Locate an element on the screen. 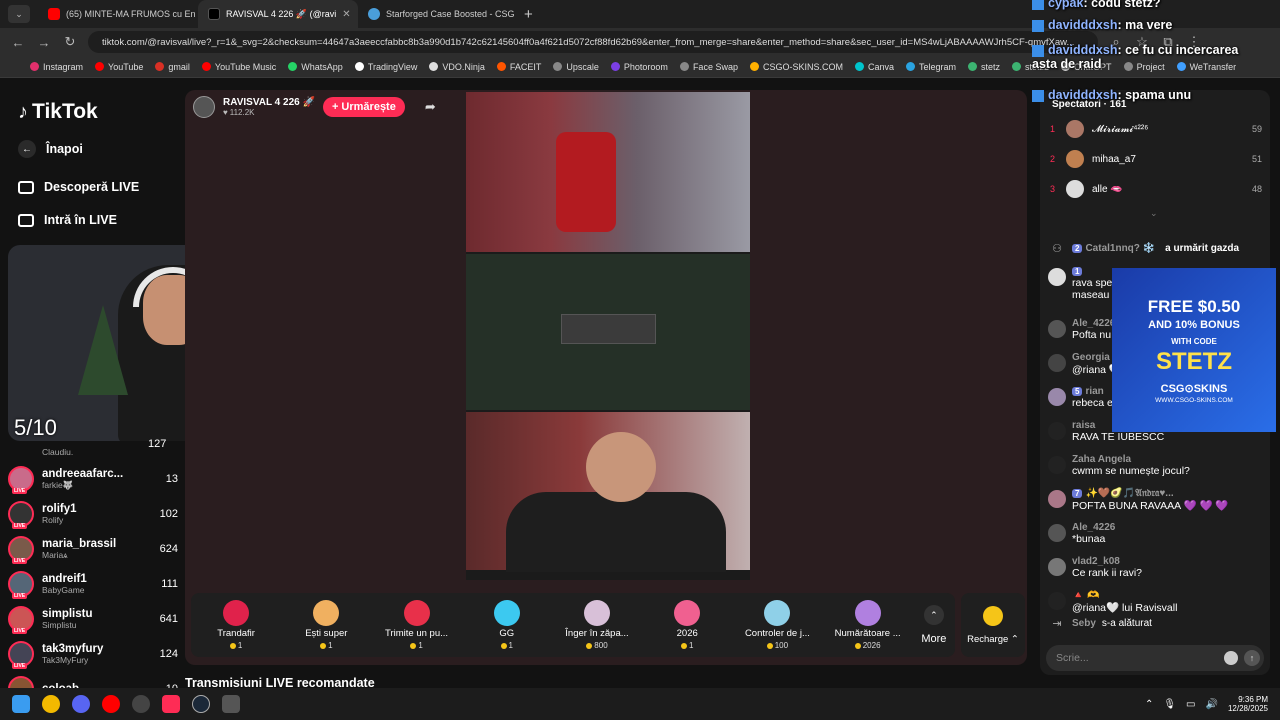  bookmark-item: Telegram is located at coordinates (931, 67).